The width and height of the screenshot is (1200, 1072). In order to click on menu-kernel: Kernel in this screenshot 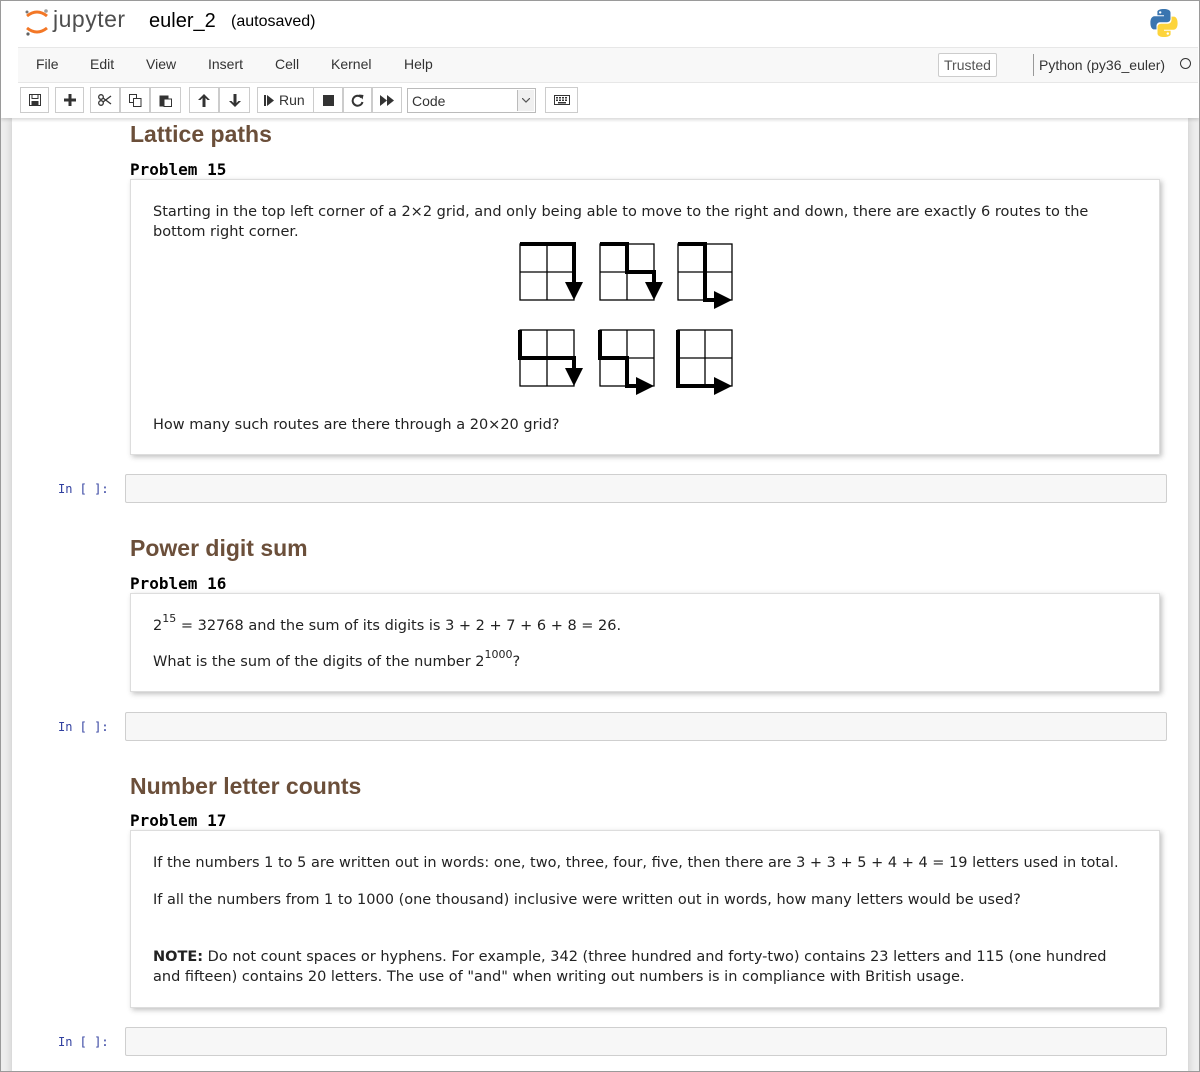, I will do `click(351, 64)`.